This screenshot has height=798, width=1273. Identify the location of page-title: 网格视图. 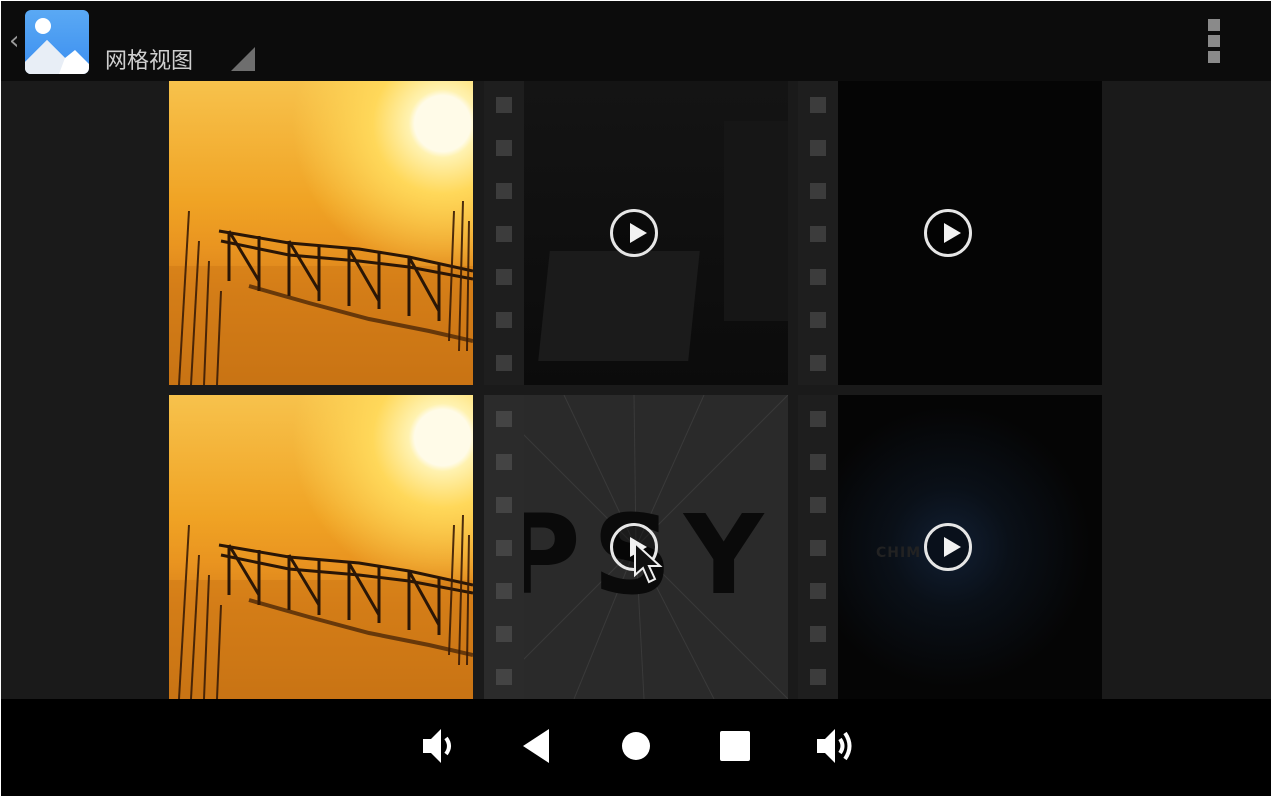
(149, 59).